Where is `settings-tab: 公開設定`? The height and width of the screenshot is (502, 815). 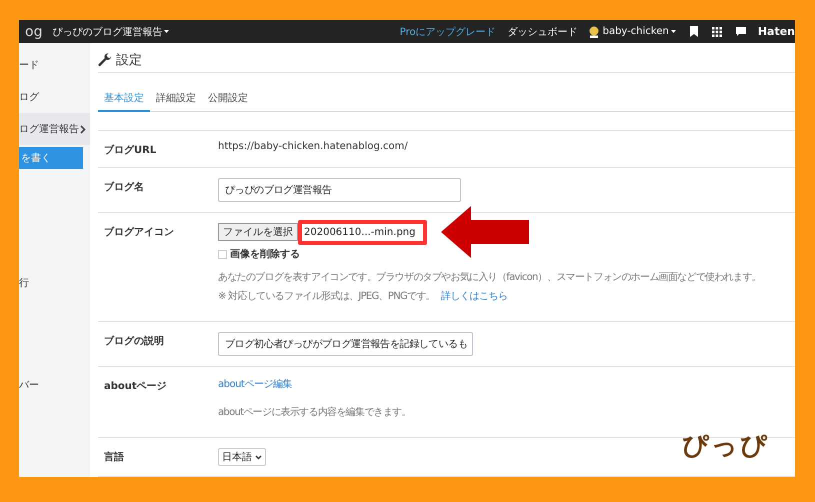
settings-tab: 公開設定 is located at coordinates (228, 99).